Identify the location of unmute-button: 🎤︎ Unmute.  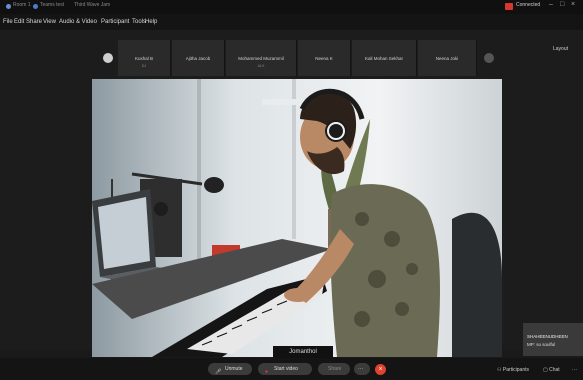
(230, 369).